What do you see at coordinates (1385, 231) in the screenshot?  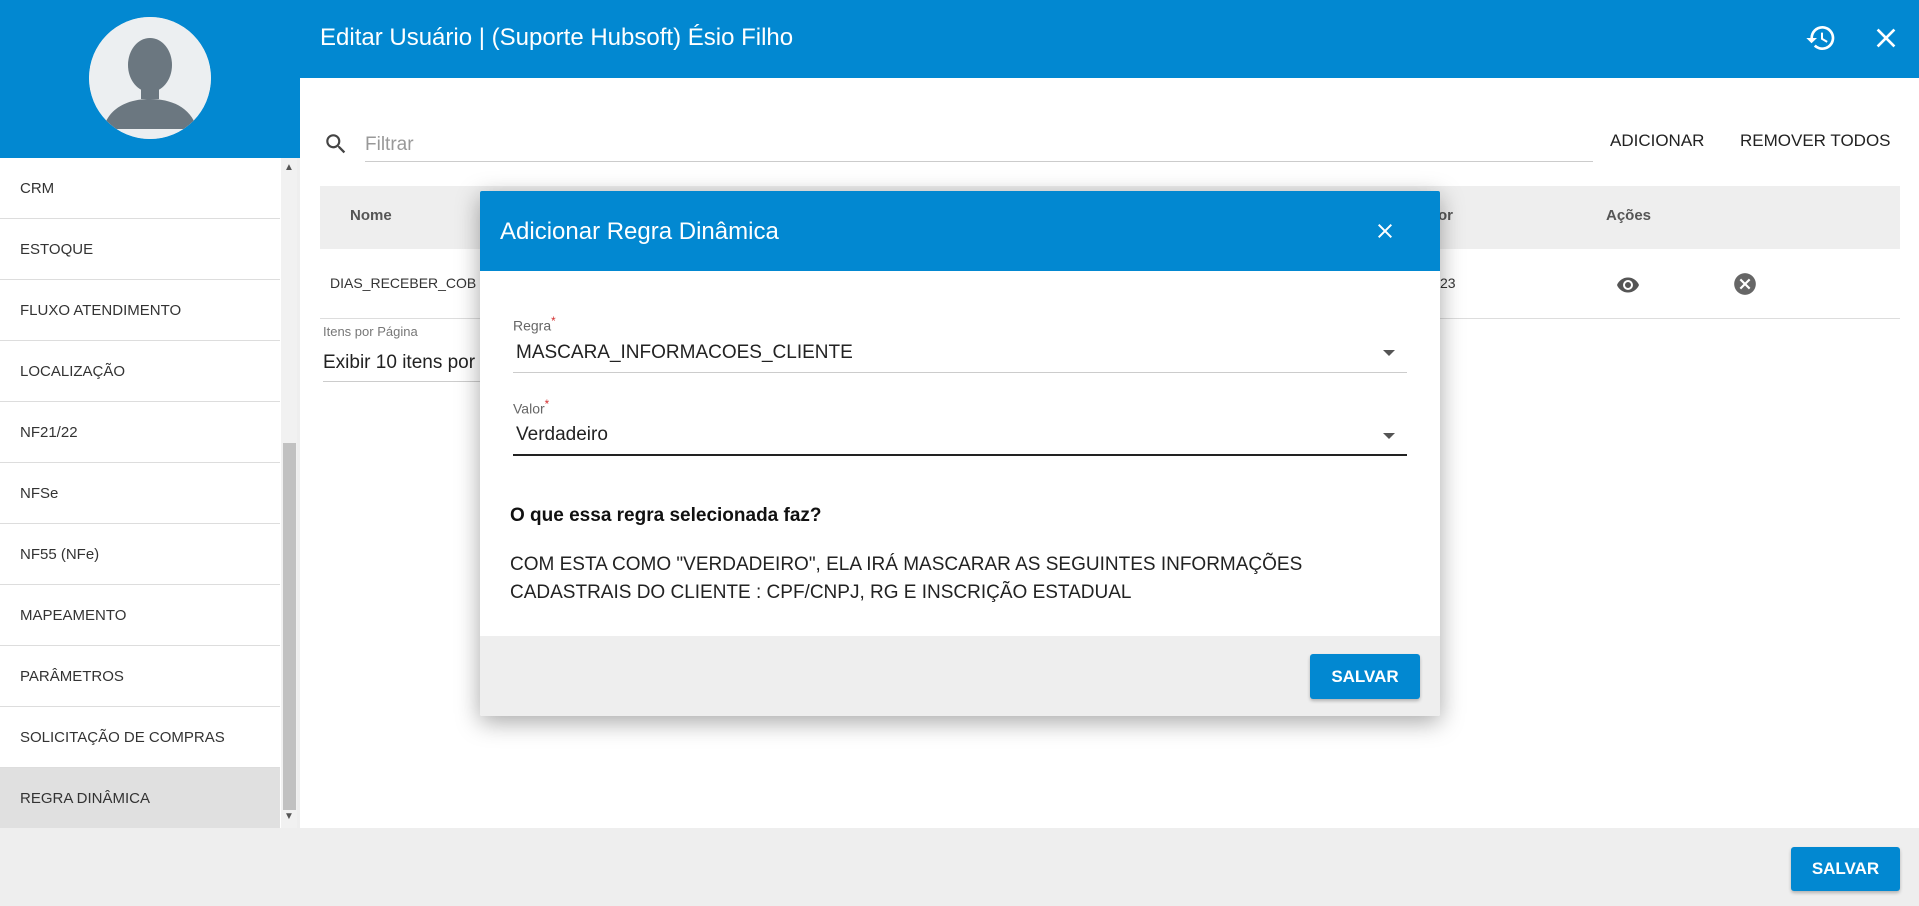 I see `dialog-close-icon` at bounding box center [1385, 231].